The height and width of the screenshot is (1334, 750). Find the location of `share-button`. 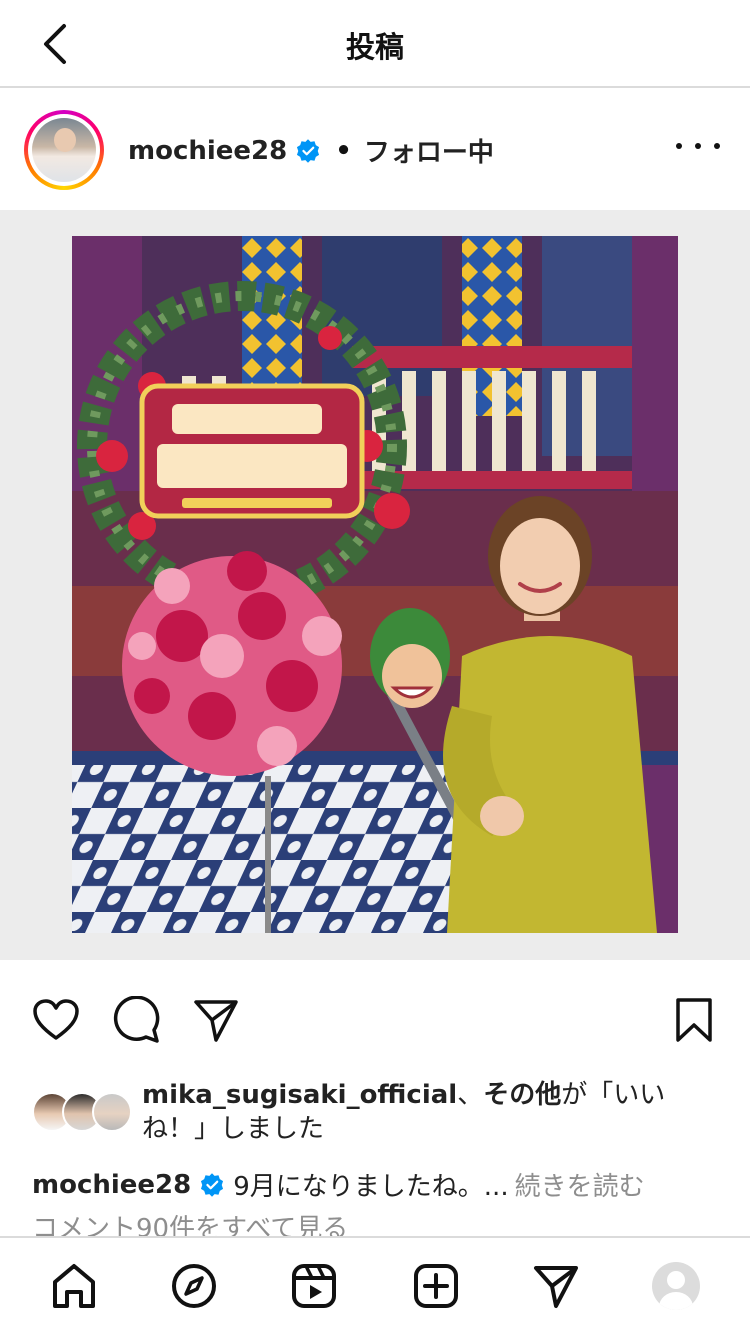

share-button is located at coordinates (216, 1020).